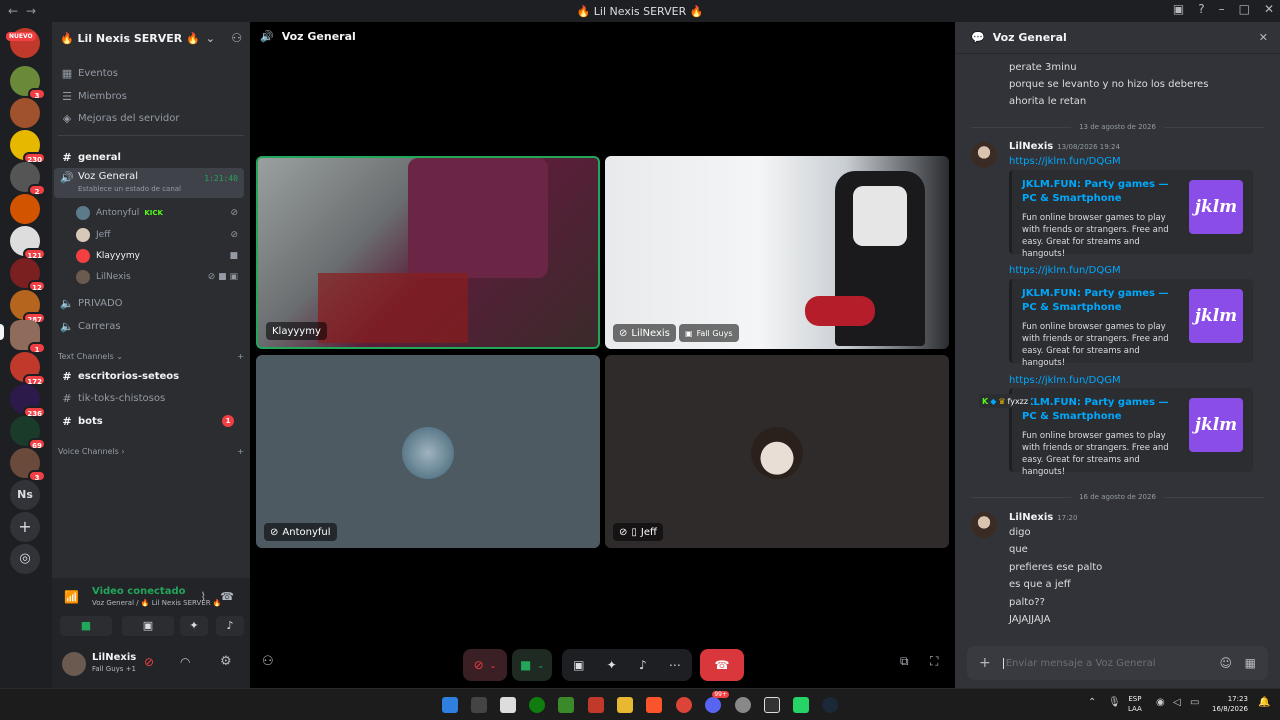  What do you see at coordinates (1114, 702) in the screenshot?
I see `microphone-icon: 🎙` at bounding box center [1114, 702].